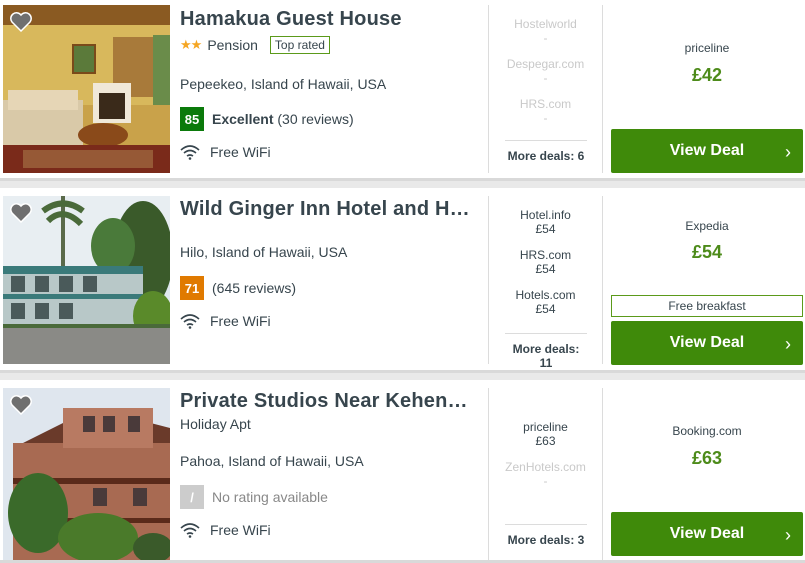  I want to click on best-deal: Expedia £54 Free breakfast View Deal ›, so click(707, 280).